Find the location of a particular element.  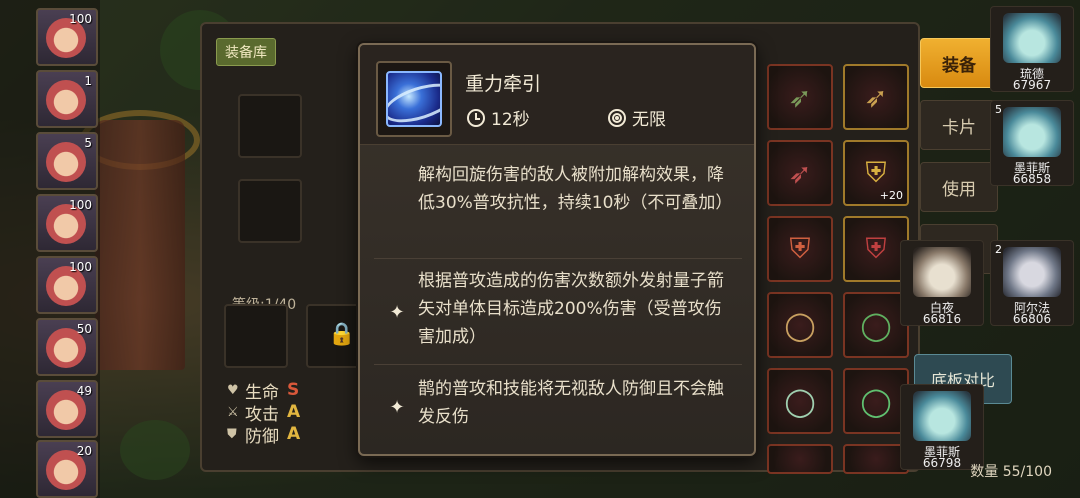

tab-equipment: 装备 is located at coordinates (959, 63).